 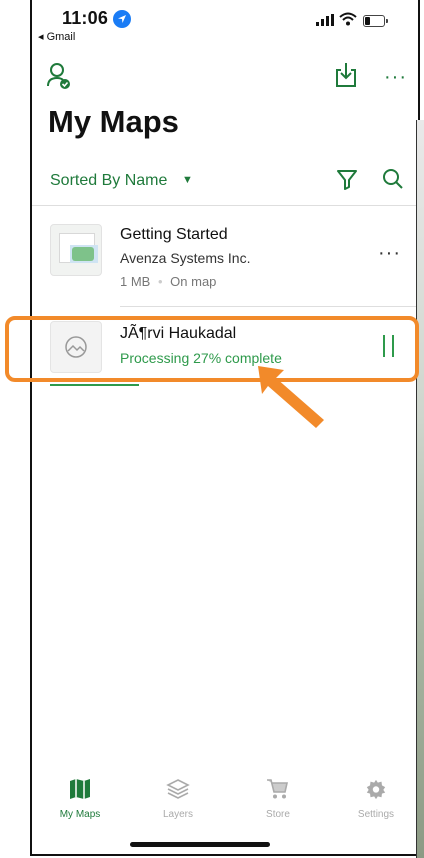 I want to click on filter-button, so click(x=347, y=181).